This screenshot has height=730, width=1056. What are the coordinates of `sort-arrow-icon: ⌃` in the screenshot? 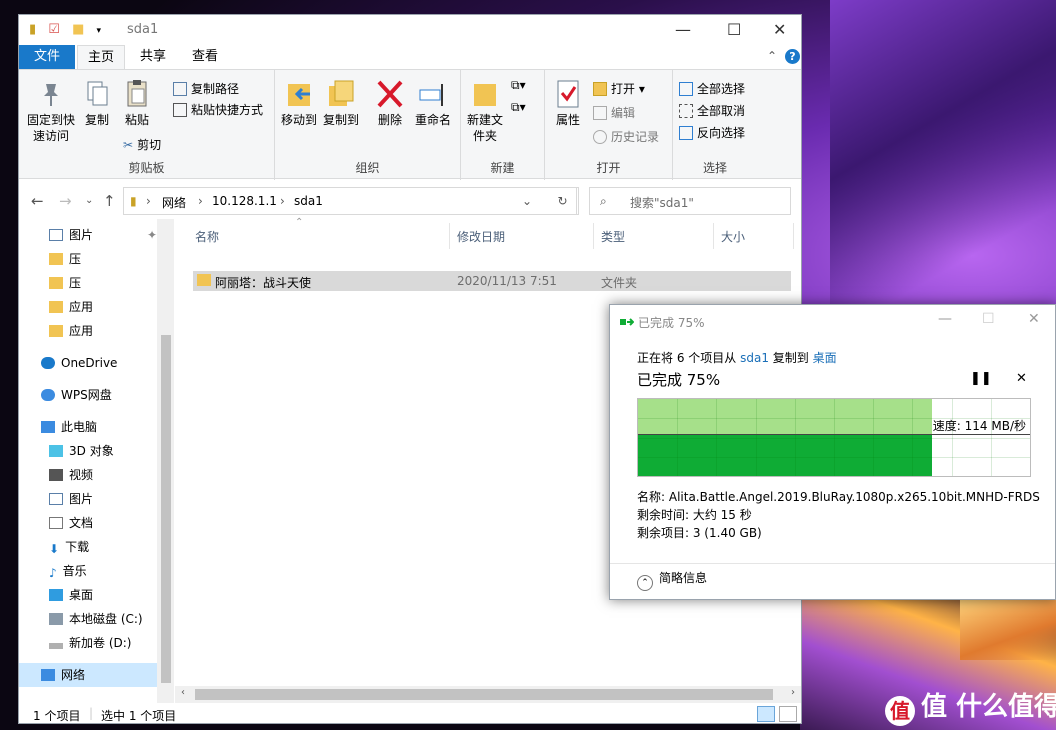 It's located at (299, 222).